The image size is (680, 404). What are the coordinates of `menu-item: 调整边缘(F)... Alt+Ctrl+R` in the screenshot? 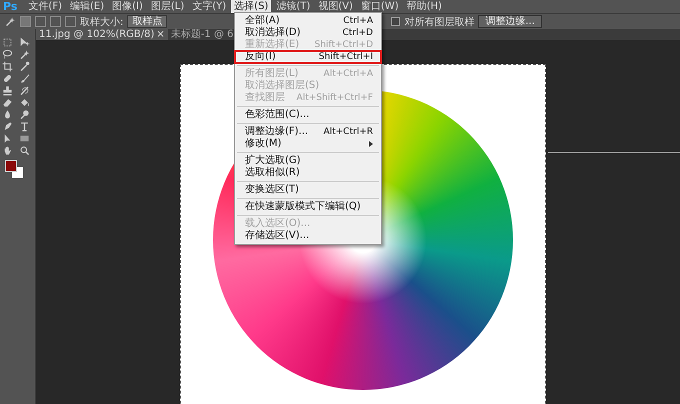 It's located at (308, 132).